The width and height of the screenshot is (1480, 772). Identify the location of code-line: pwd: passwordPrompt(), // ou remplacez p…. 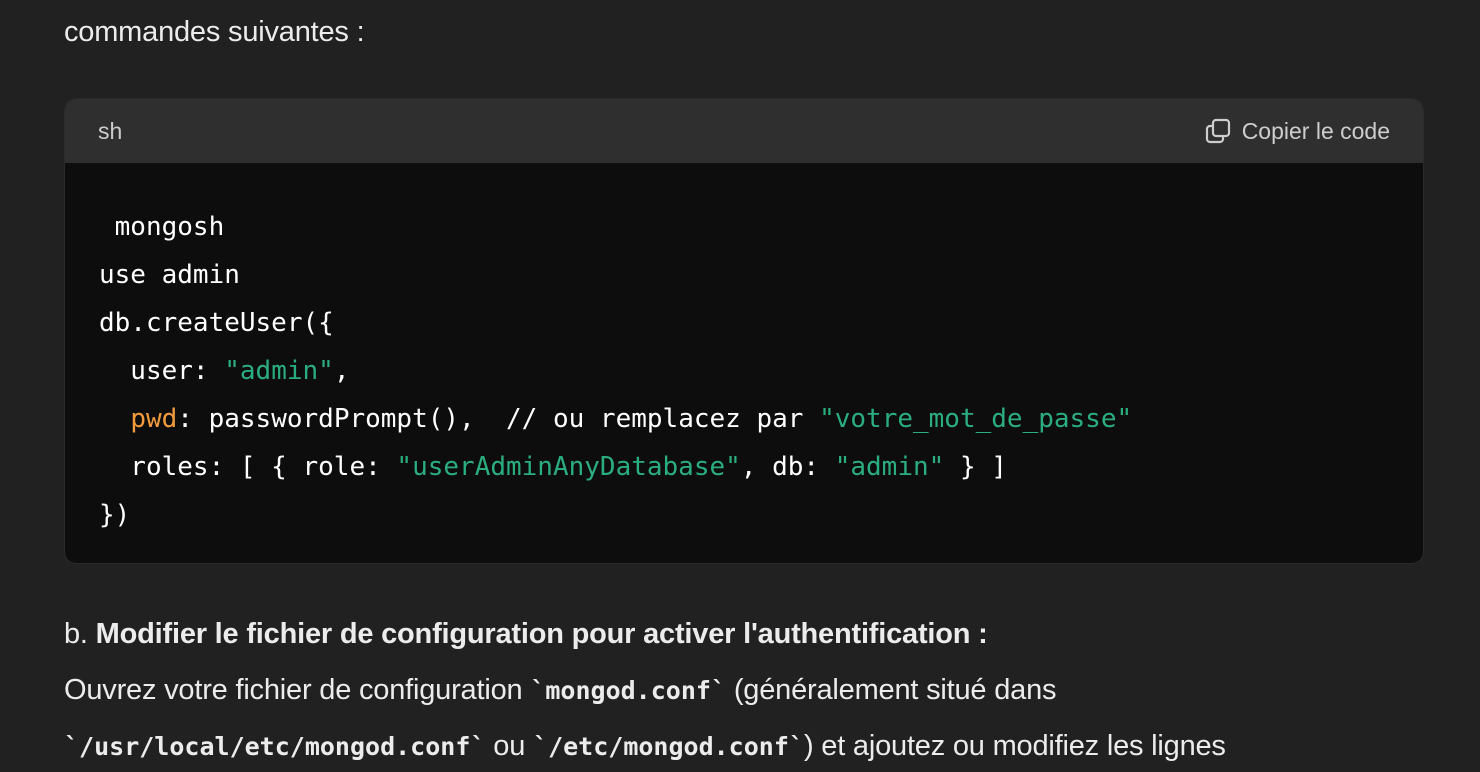
(744, 419).